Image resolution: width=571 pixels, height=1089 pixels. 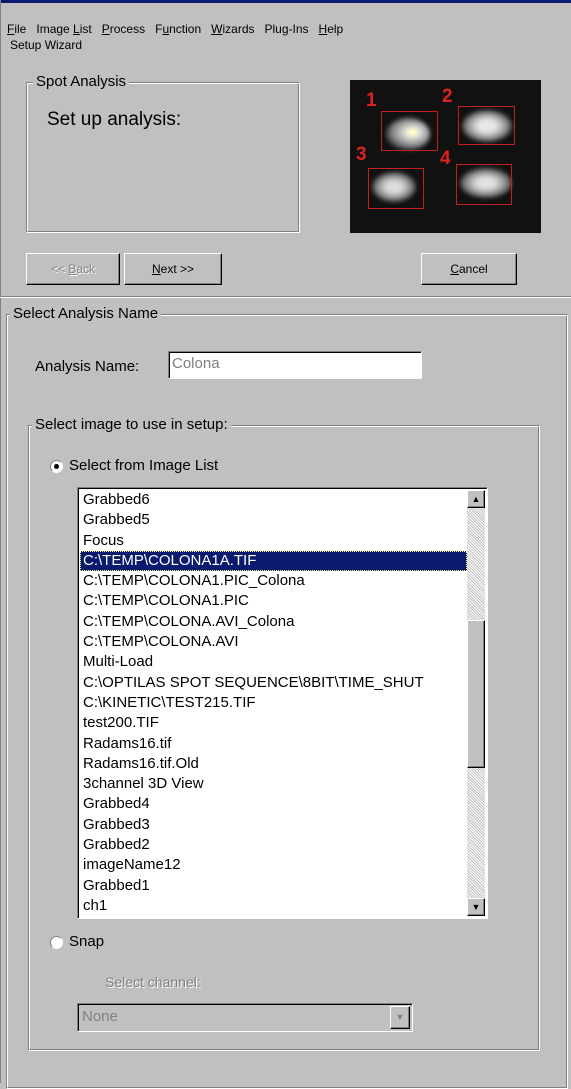 I want to click on list-item: ch1, so click(x=273, y=906).